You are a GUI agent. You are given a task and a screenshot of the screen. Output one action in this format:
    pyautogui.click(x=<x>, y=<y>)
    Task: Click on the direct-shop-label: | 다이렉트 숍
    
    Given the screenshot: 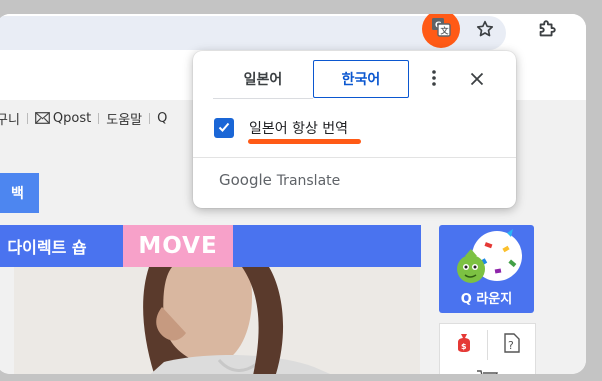 What is the action you would take?
    pyautogui.click(x=43, y=247)
    